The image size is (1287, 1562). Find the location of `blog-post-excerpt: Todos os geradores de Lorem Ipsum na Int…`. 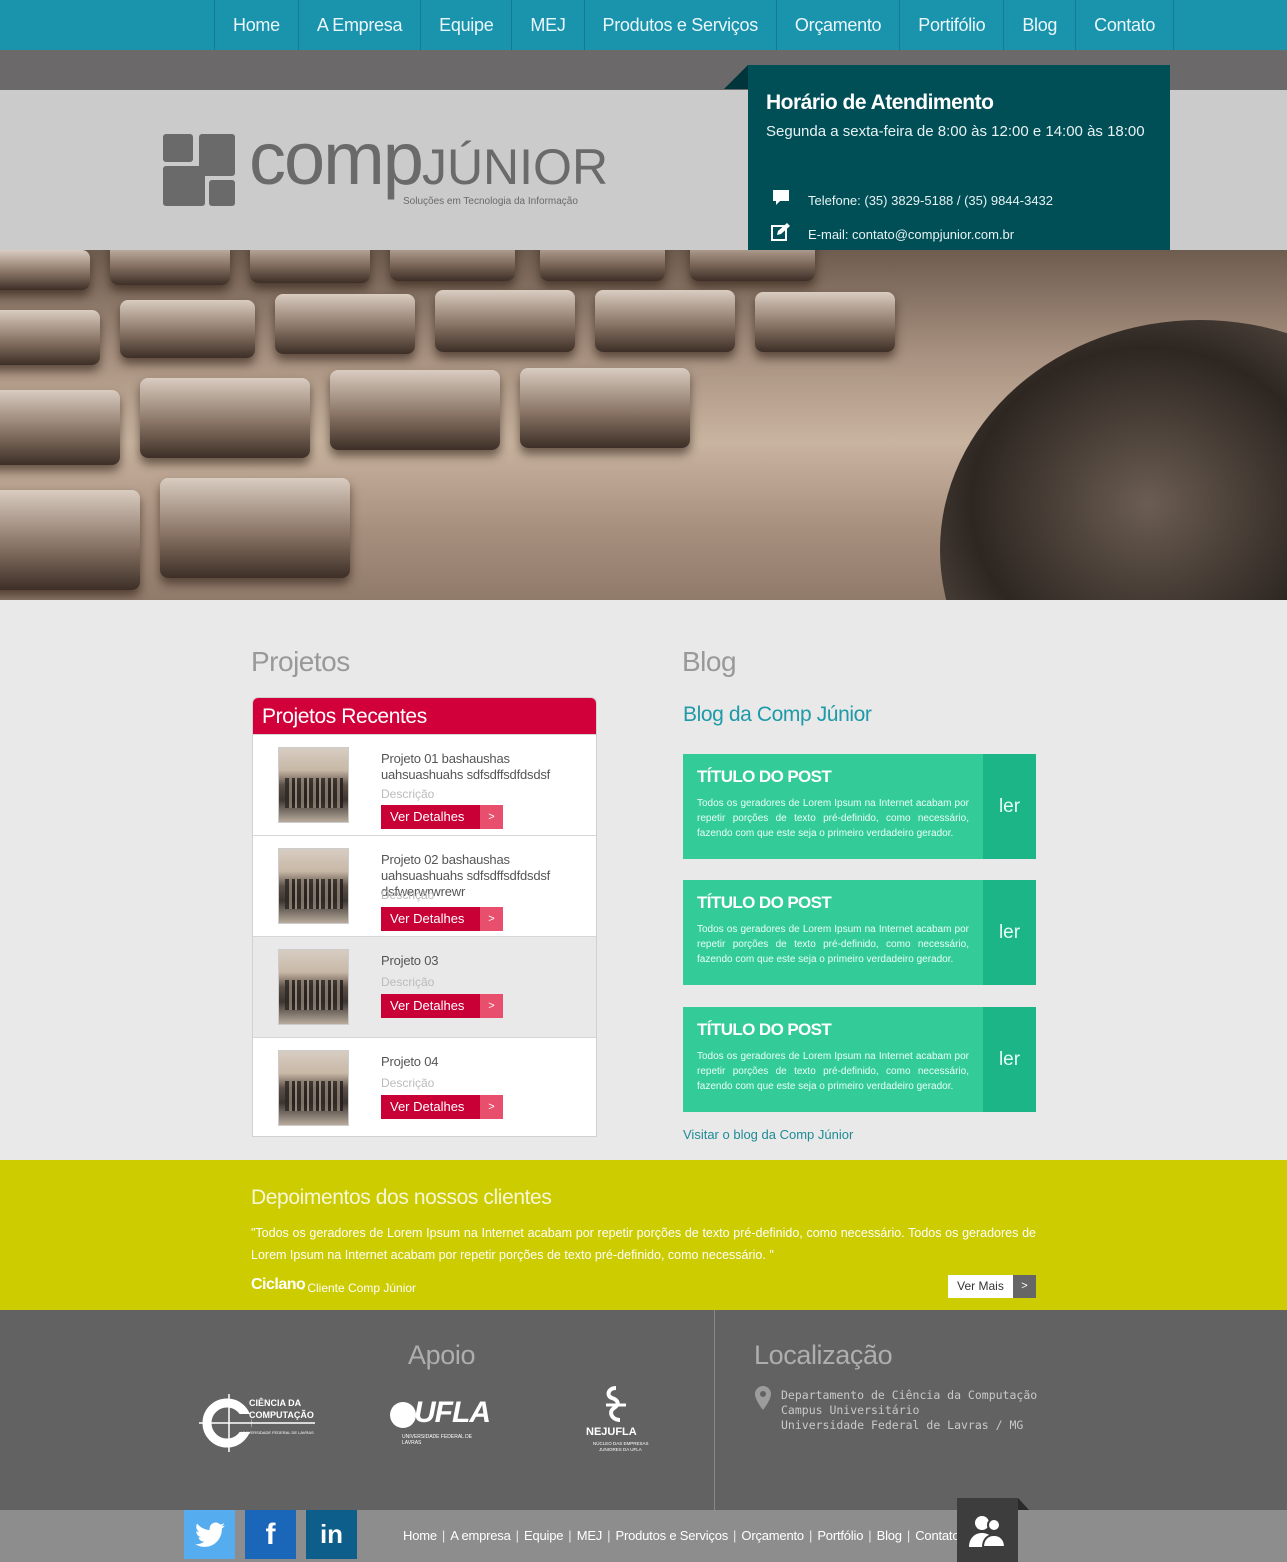

blog-post-excerpt: Todos os geradores de Lorem Ipsum na Int… is located at coordinates (833, 818).